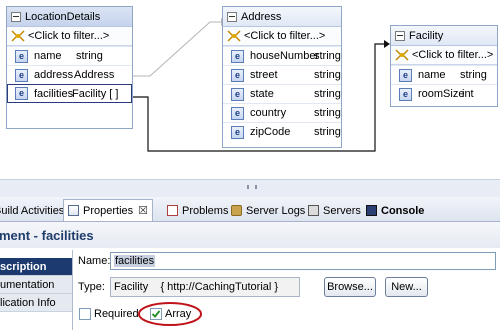  What do you see at coordinates (94, 75) in the screenshot?
I see `field-type: Address` at bounding box center [94, 75].